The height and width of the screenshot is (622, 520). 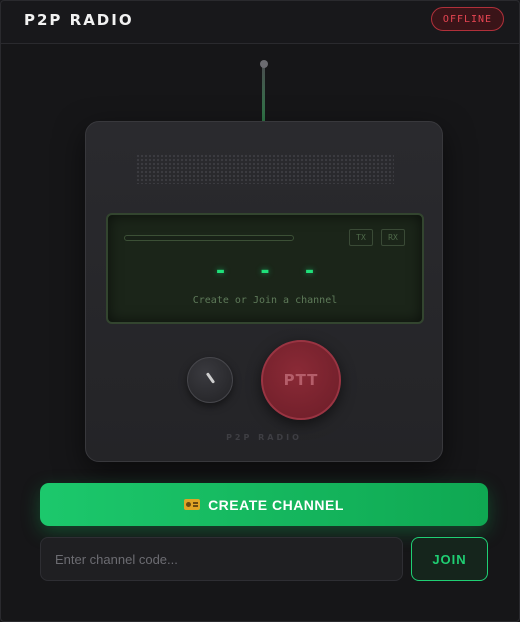 I want to click on channel-code-input, so click(x=221, y=559).